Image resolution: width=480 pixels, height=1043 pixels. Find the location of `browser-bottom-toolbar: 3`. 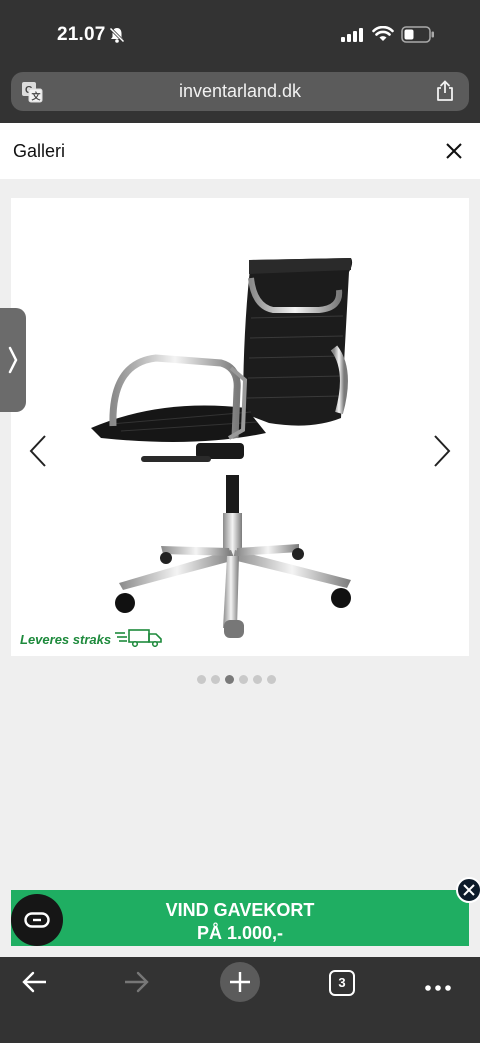

browser-bottom-toolbar: 3 is located at coordinates (240, 1000).